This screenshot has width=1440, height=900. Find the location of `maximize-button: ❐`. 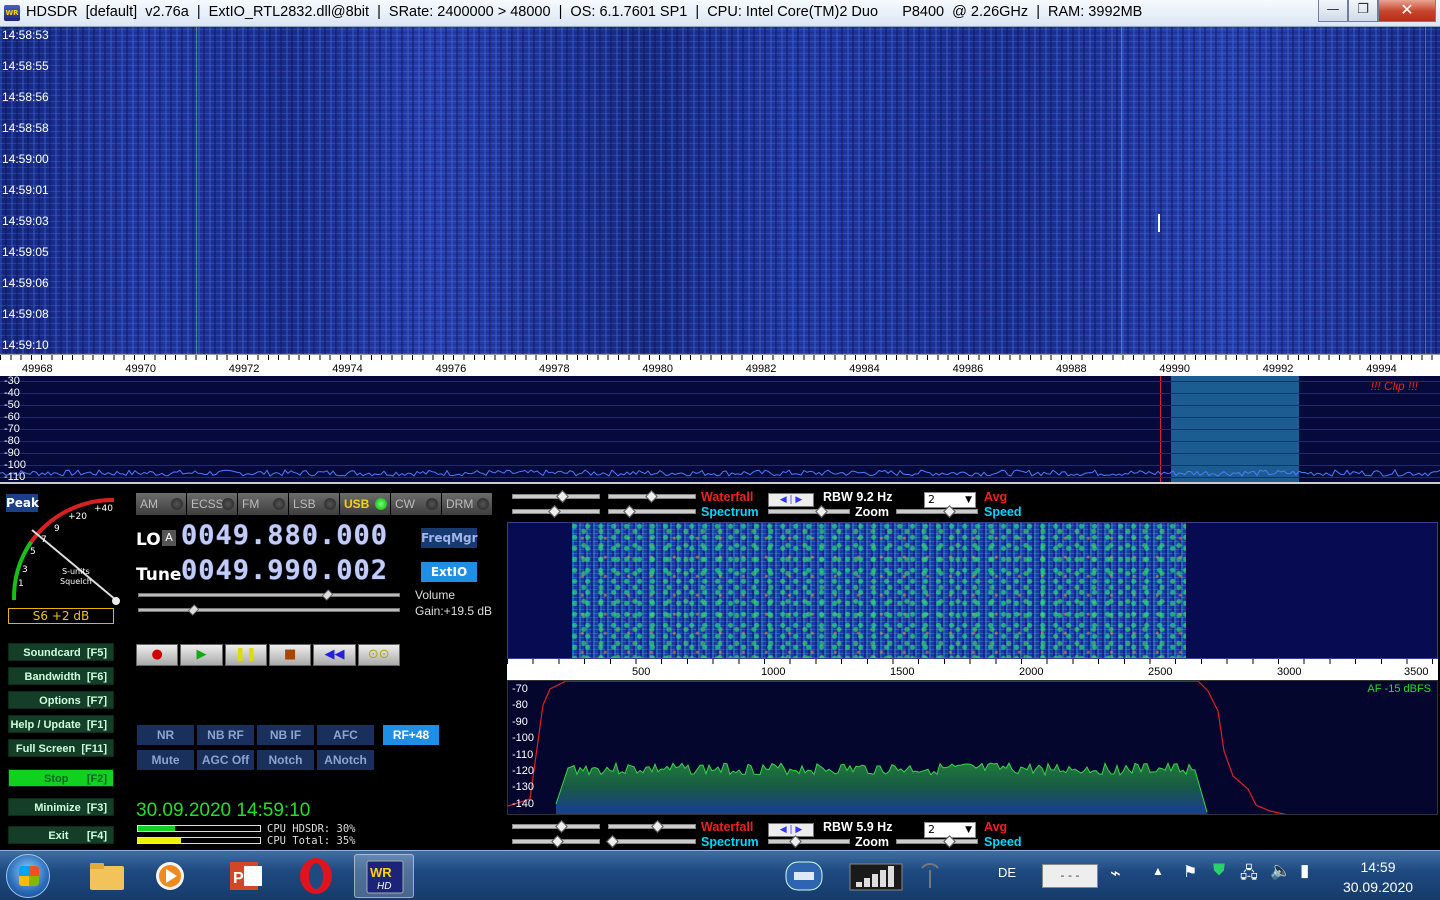

maximize-button: ❐ is located at coordinates (1363, 11).